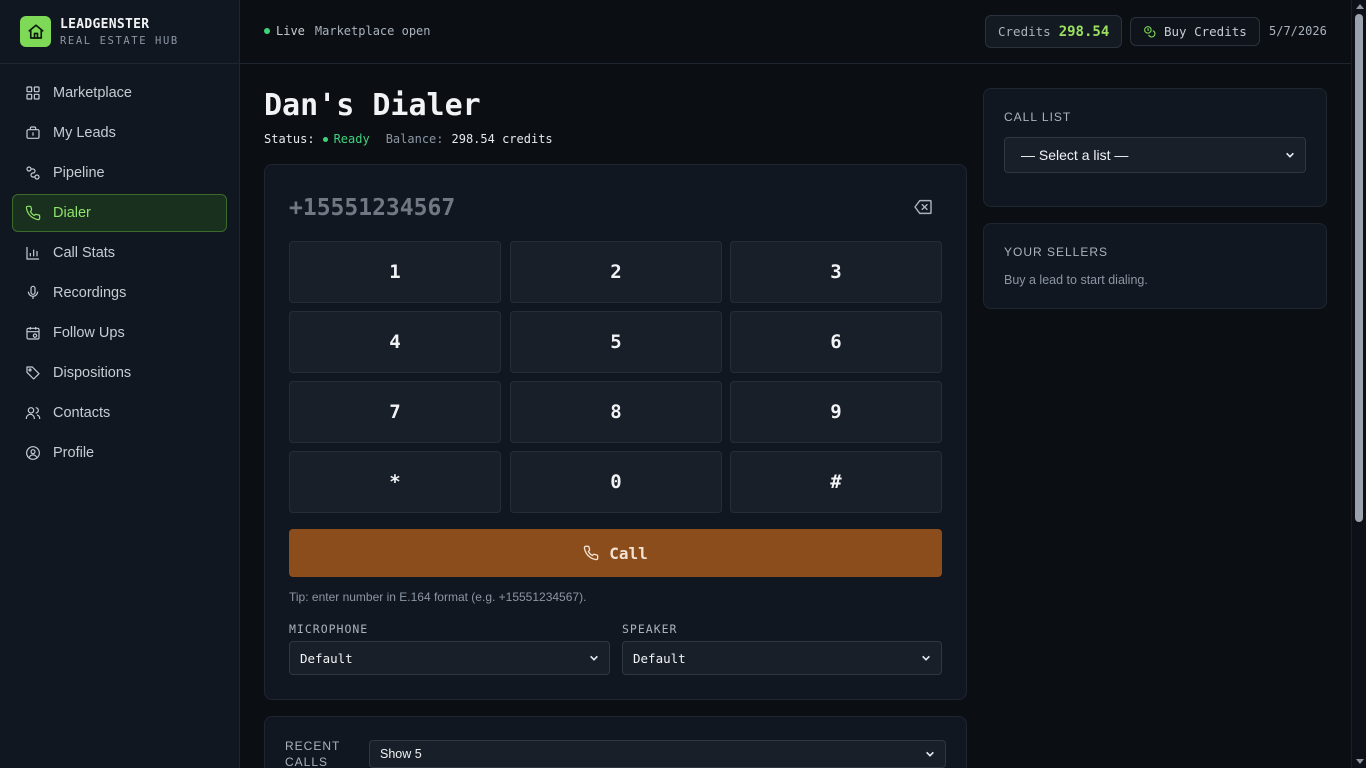 This screenshot has width=1366, height=768. What do you see at coordinates (395, 482) in the screenshot?
I see `key-star: *` at bounding box center [395, 482].